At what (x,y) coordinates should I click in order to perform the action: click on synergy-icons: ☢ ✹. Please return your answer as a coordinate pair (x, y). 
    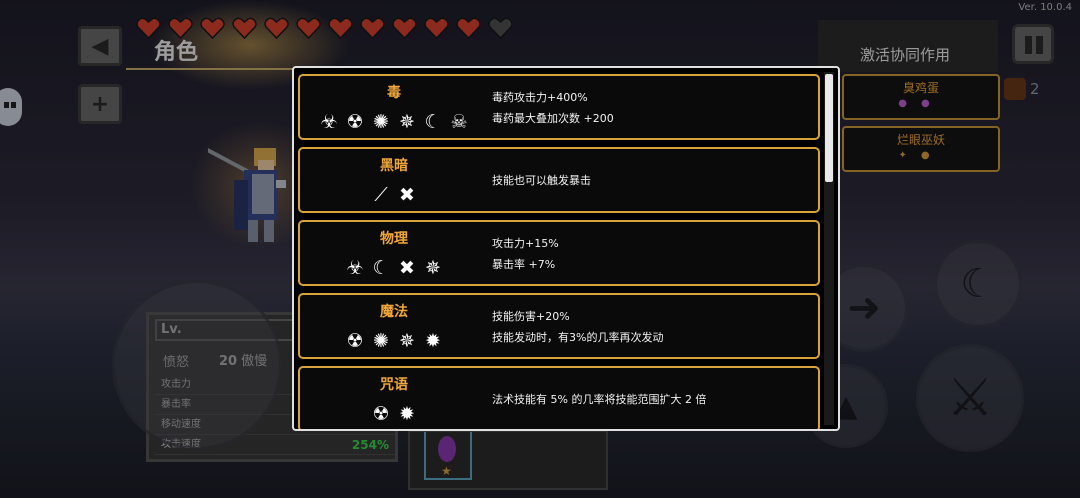
    Looking at the image, I should click on (394, 414).